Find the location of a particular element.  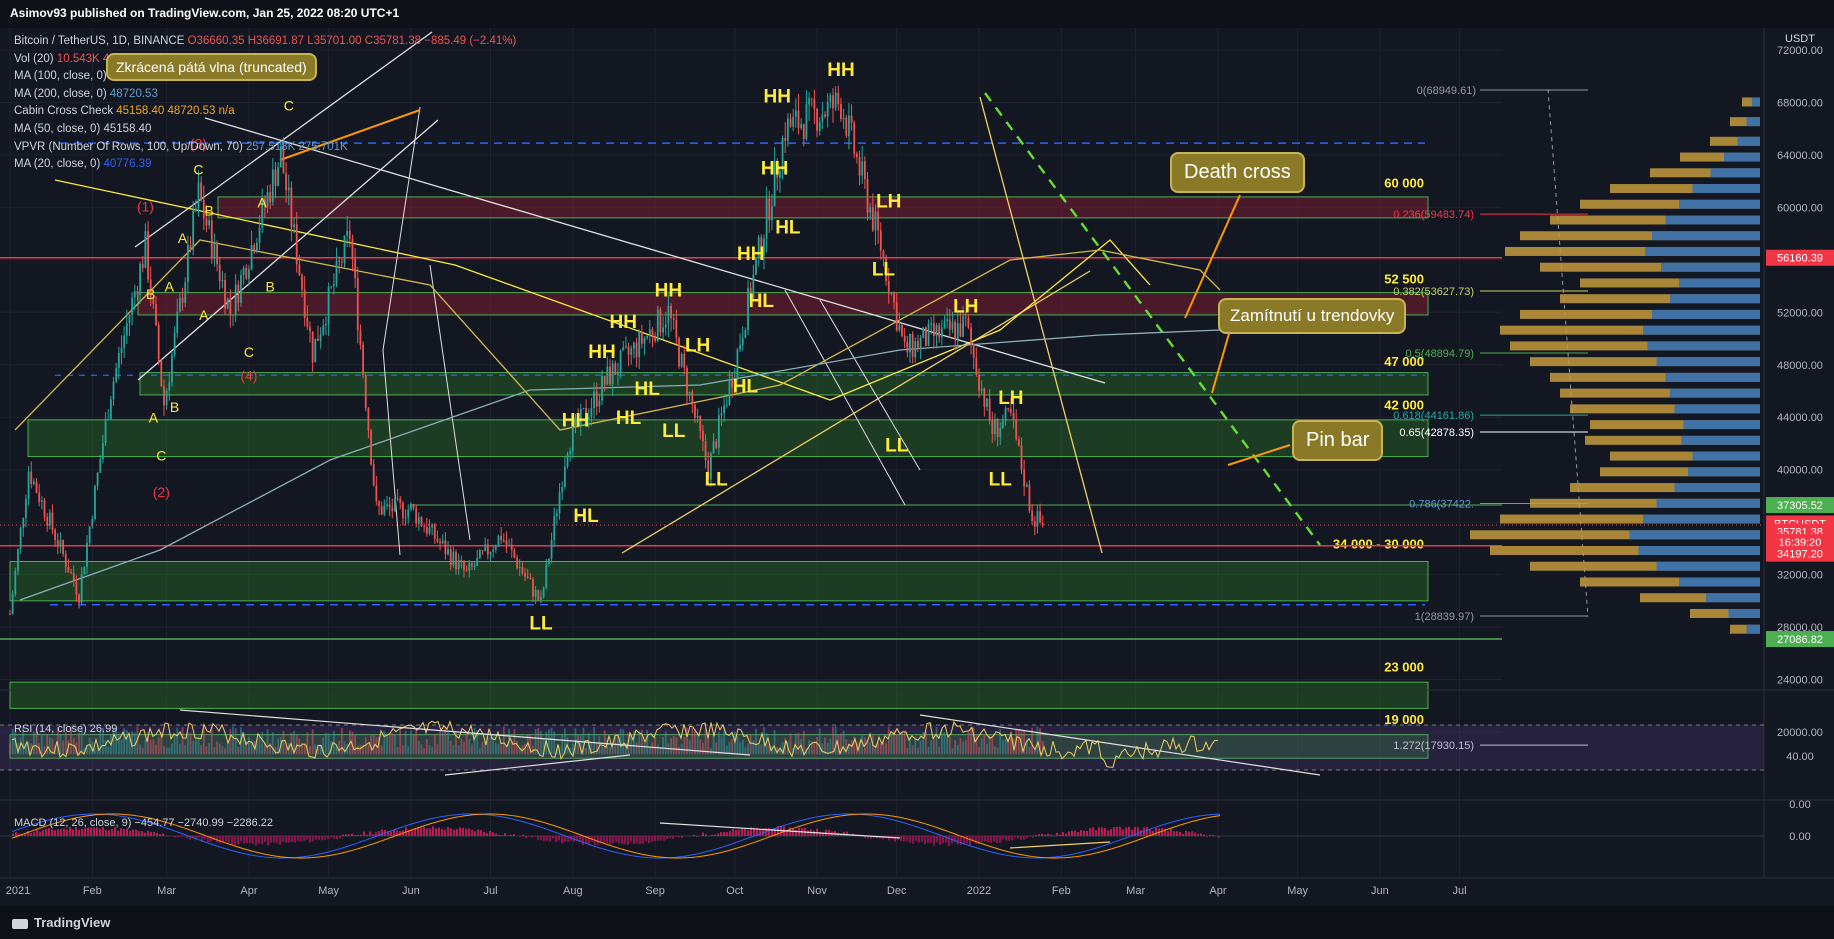

legend-row: MA (50, close, 0) 45158.40 is located at coordinates (265, 130).